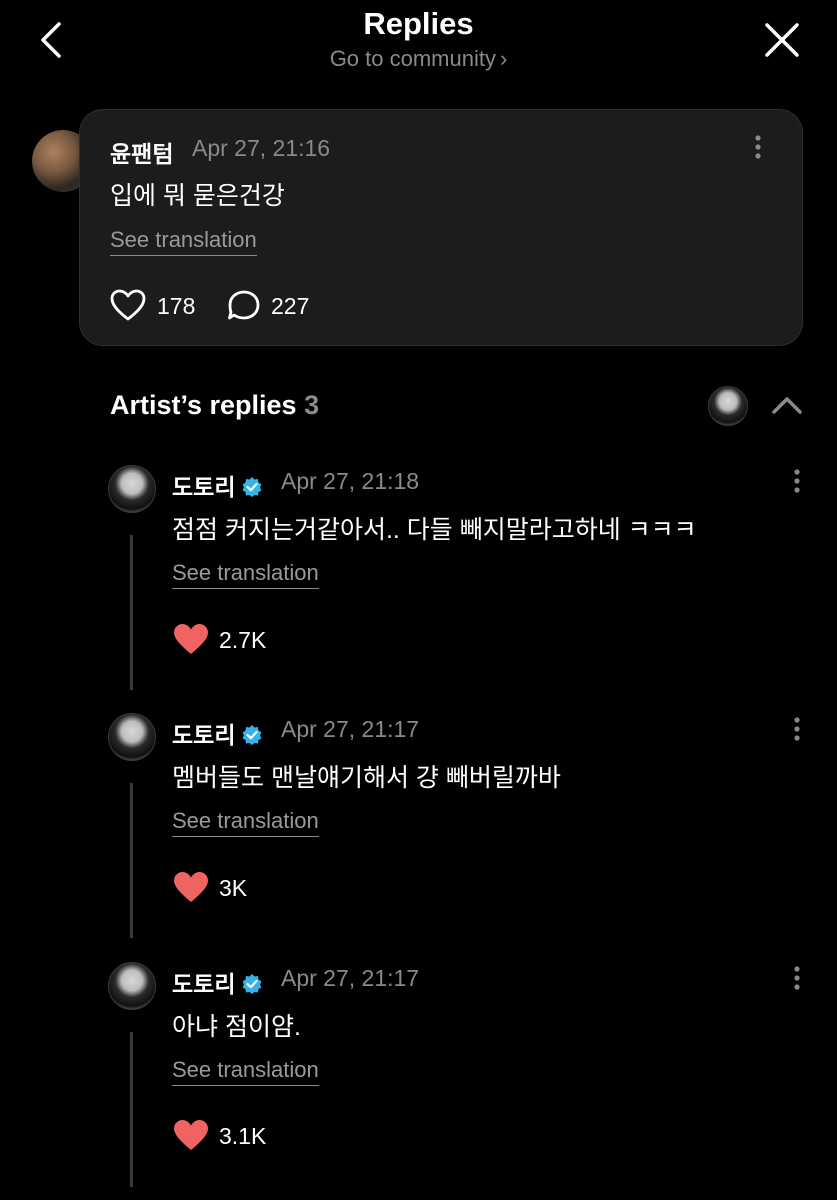  I want to click on collapse-replies-button, so click(787, 405).